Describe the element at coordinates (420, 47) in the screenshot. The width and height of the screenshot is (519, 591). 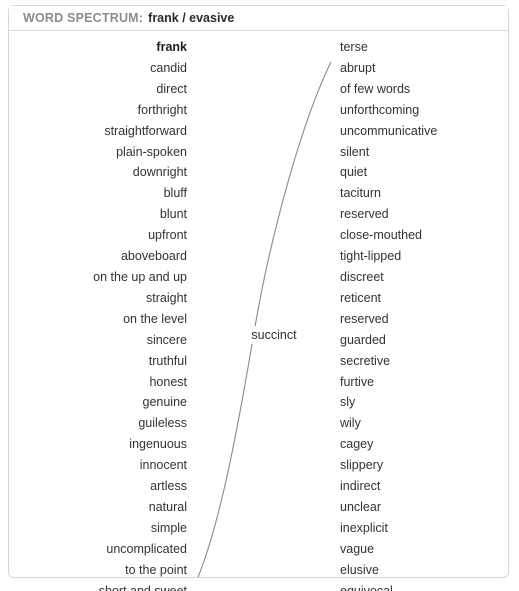
I see `word-right-0: terse` at that location.